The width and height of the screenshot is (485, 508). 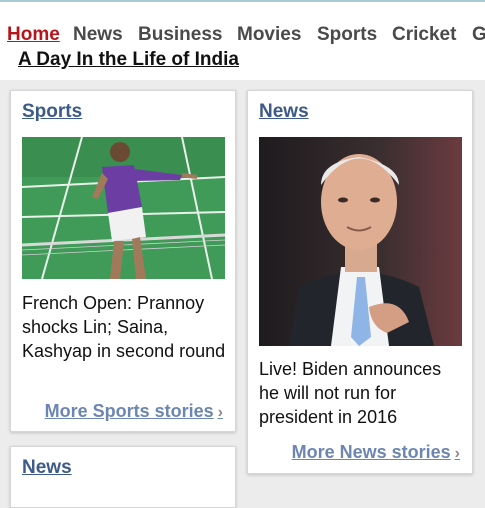 What do you see at coordinates (129, 411) in the screenshot?
I see `more-sports-label: More Sports stories` at bounding box center [129, 411].